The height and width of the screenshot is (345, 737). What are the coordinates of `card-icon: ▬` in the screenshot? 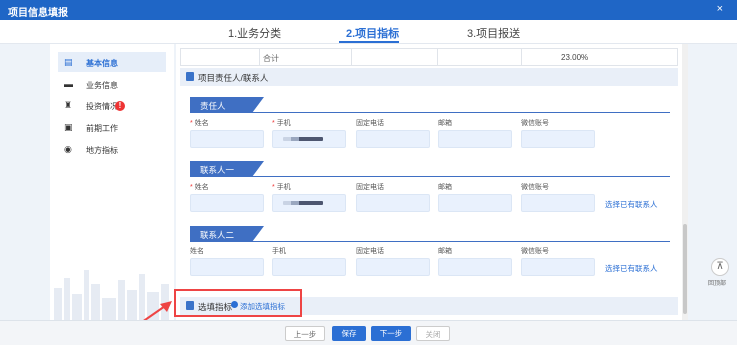 It's located at (68, 84).